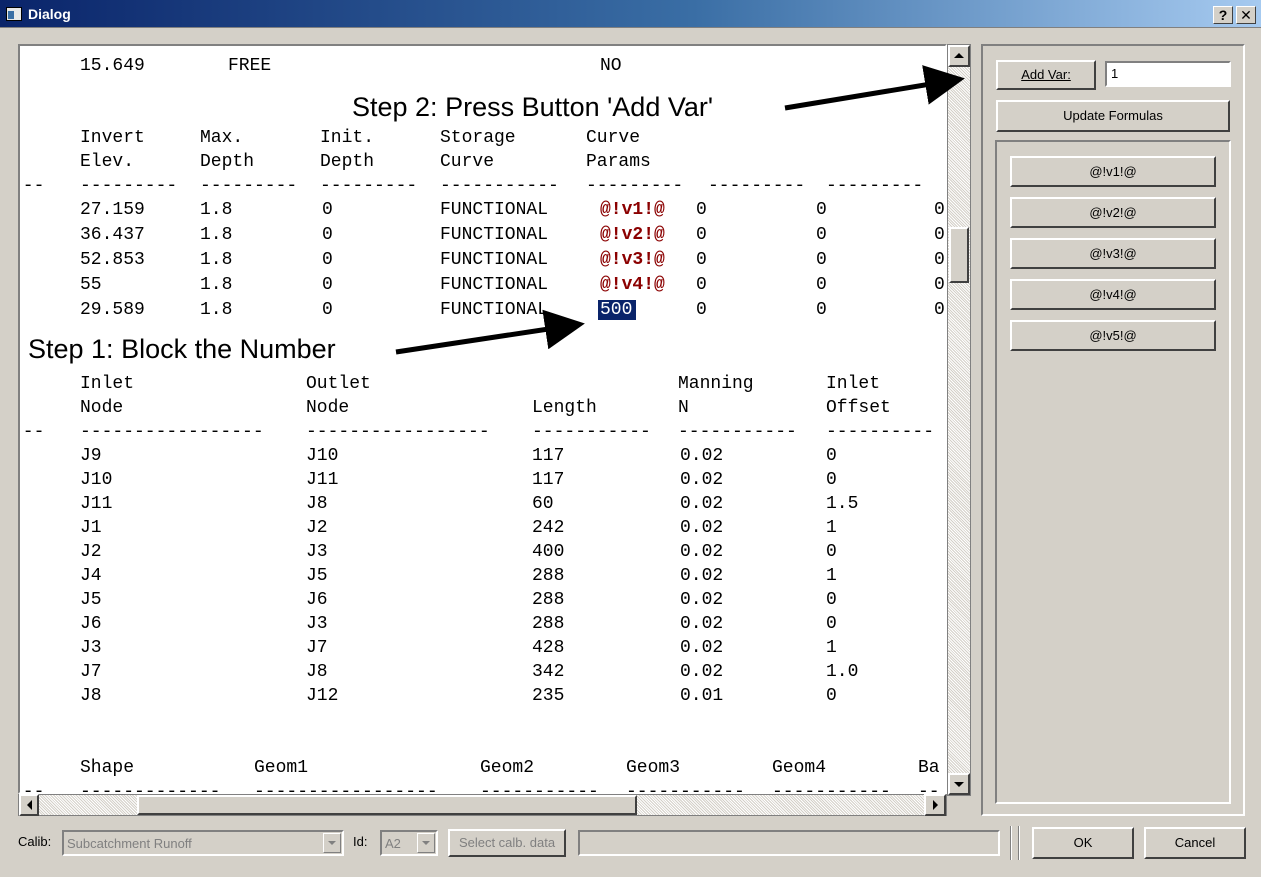  Describe the element at coordinates (338, 384) in the screenshot. I see `report-cell: Outlet` at that location.